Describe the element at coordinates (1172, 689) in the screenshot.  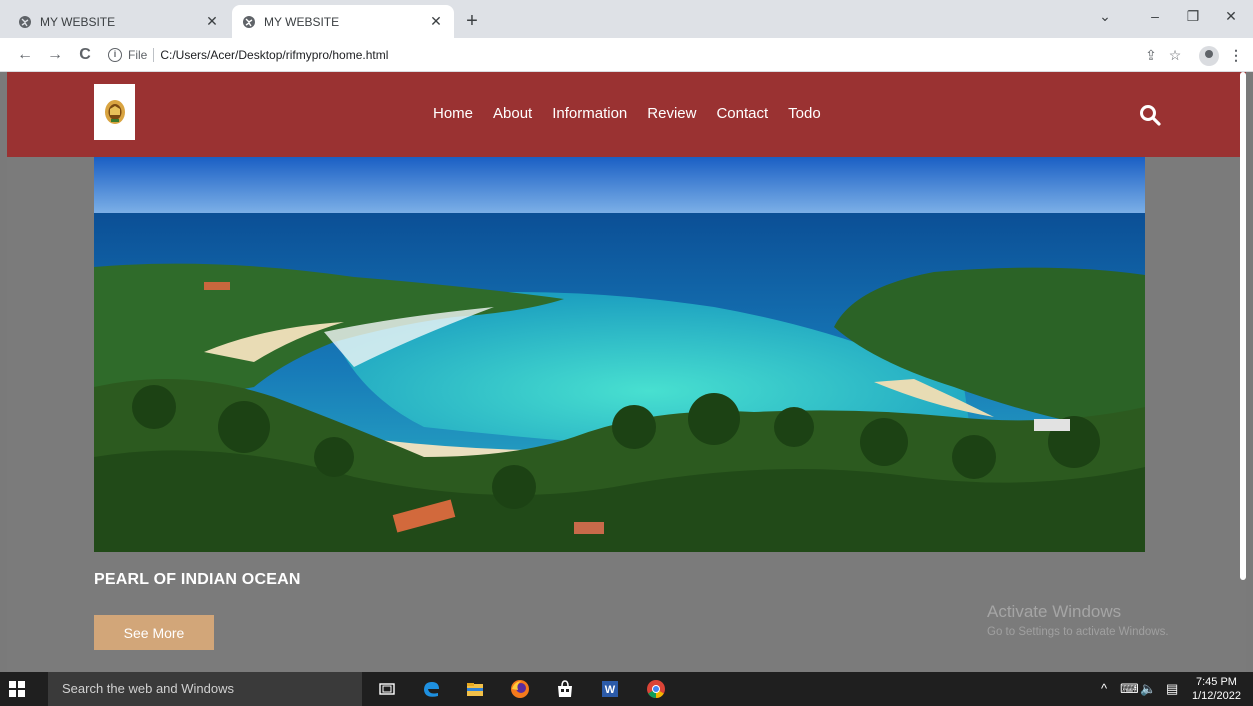
I see `notifications-icon: ▤` at that location.